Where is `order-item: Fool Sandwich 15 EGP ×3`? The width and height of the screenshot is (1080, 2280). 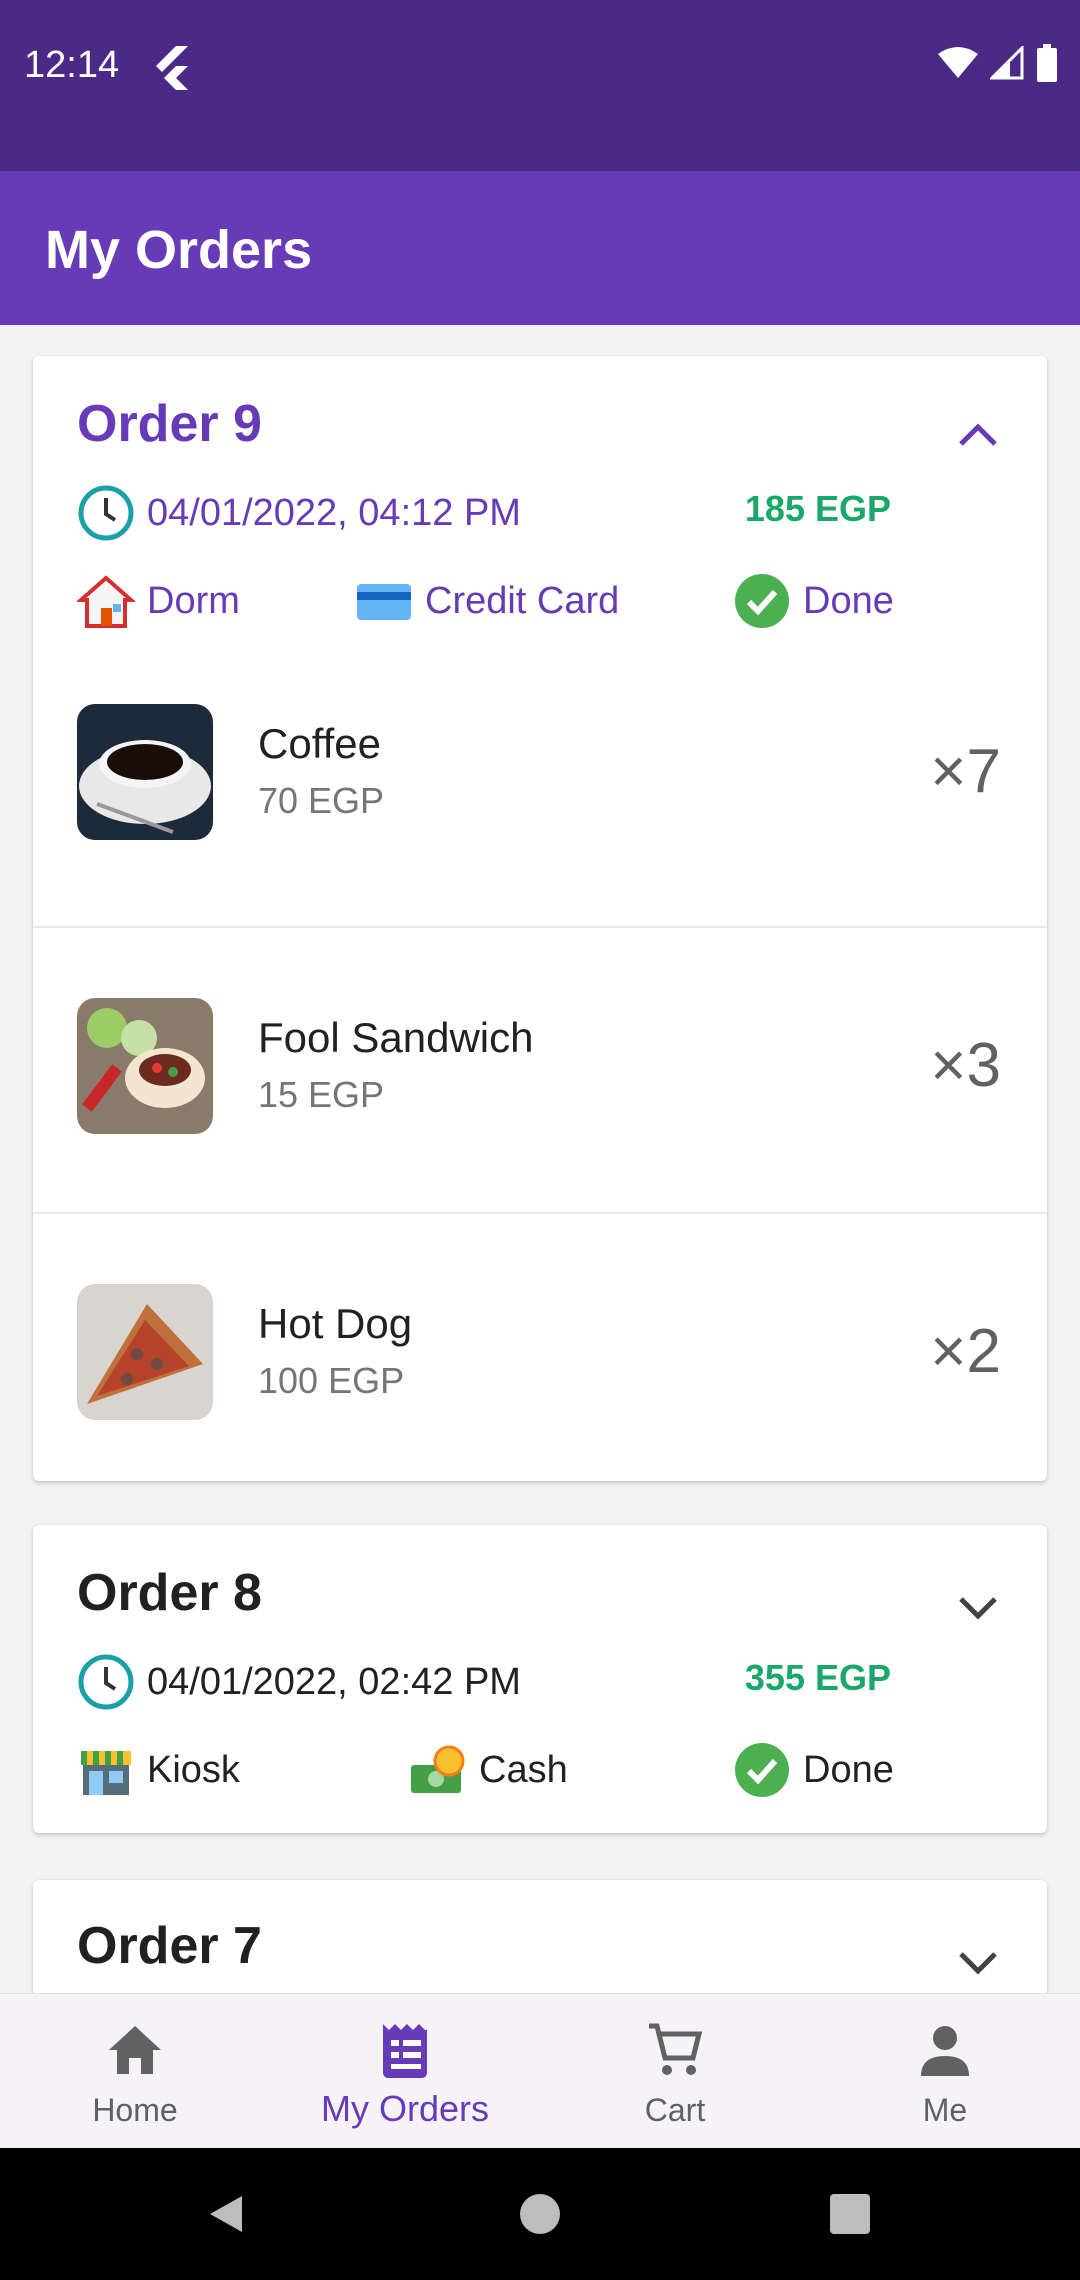
order-item: Fool Sandwich 15 EGP ×3 is located at coordinates (540, 1069).